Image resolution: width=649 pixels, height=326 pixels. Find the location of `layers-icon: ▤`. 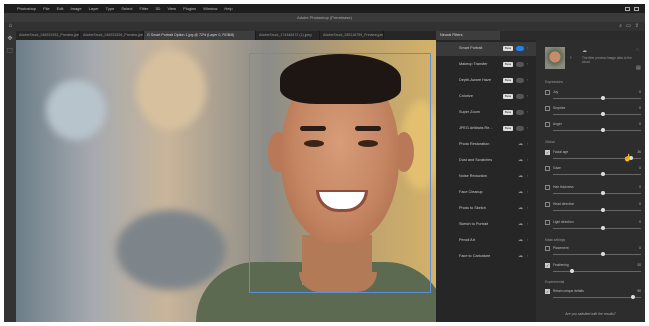

layers-icon: ▤ is located at coordinates (638, 68).